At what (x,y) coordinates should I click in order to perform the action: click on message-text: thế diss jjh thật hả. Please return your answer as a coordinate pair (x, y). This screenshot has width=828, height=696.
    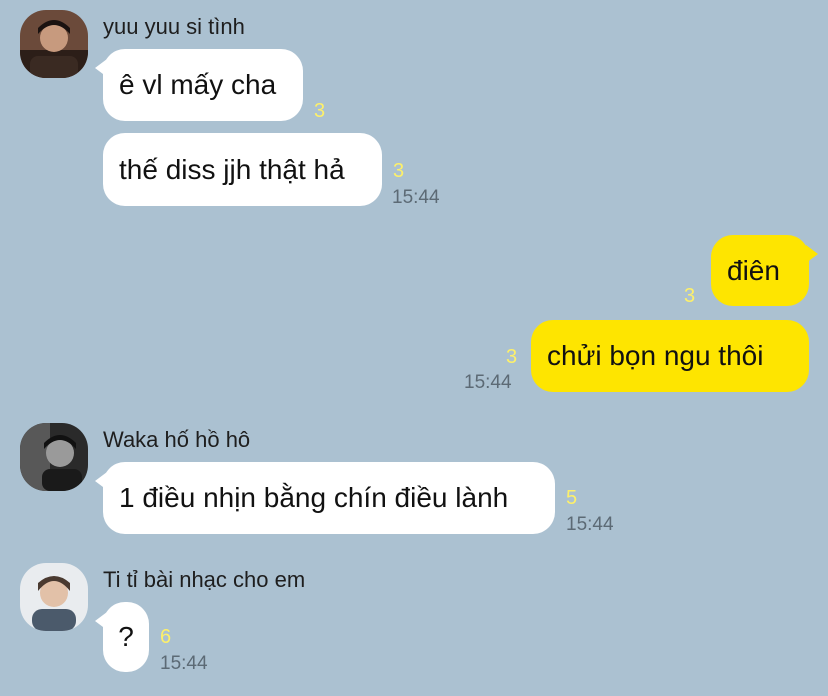
    Looking at the image, I should click on (232, 169).